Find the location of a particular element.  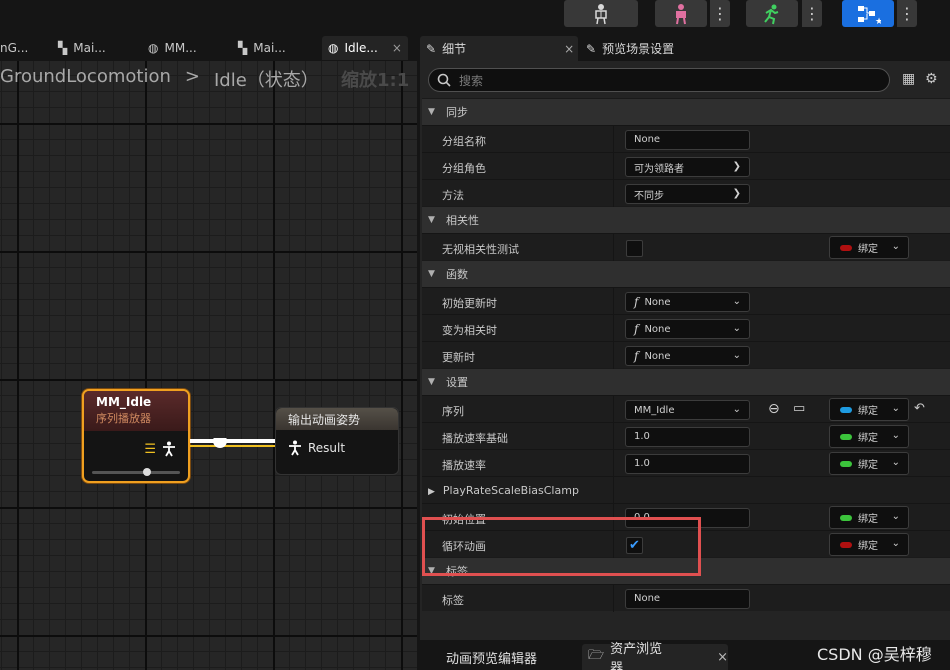

search-placeholder: 搜索 is located at coordinates (471, 80).